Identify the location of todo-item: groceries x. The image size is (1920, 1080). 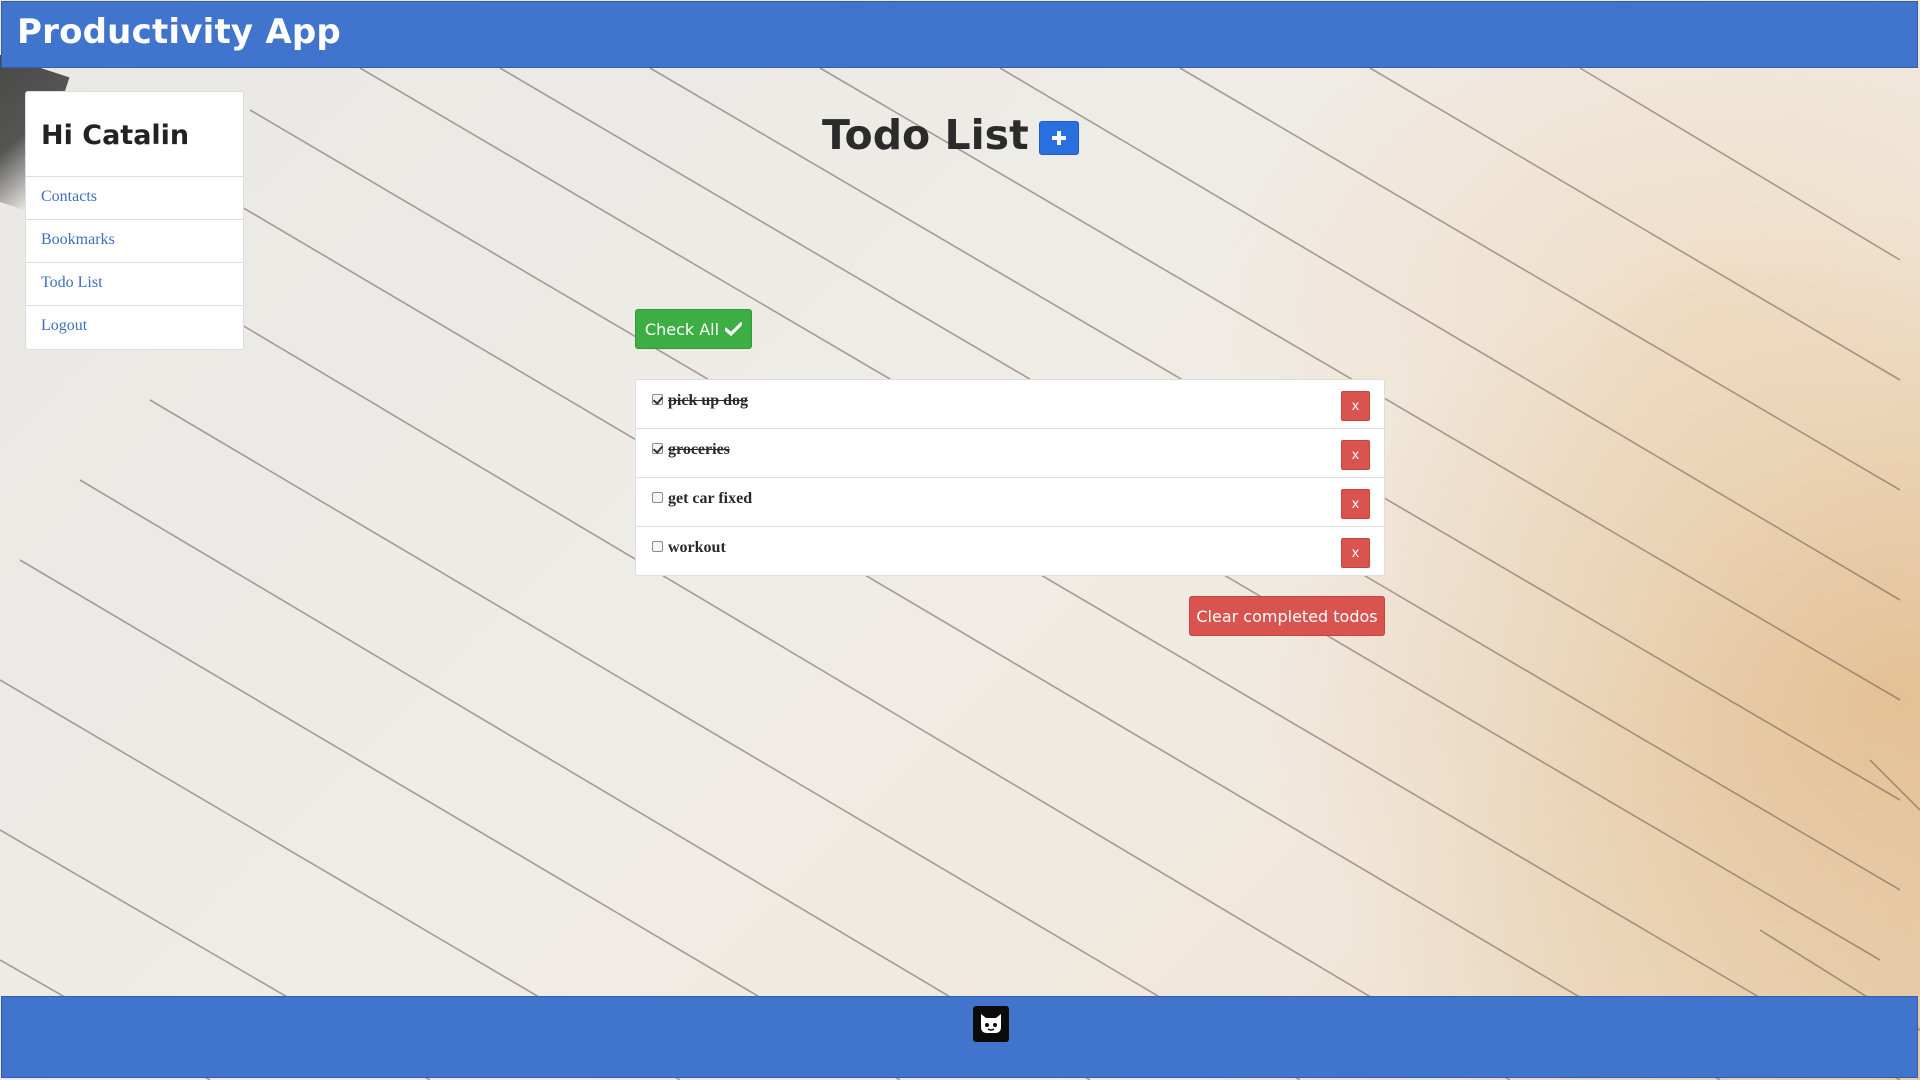
(1010, 453).